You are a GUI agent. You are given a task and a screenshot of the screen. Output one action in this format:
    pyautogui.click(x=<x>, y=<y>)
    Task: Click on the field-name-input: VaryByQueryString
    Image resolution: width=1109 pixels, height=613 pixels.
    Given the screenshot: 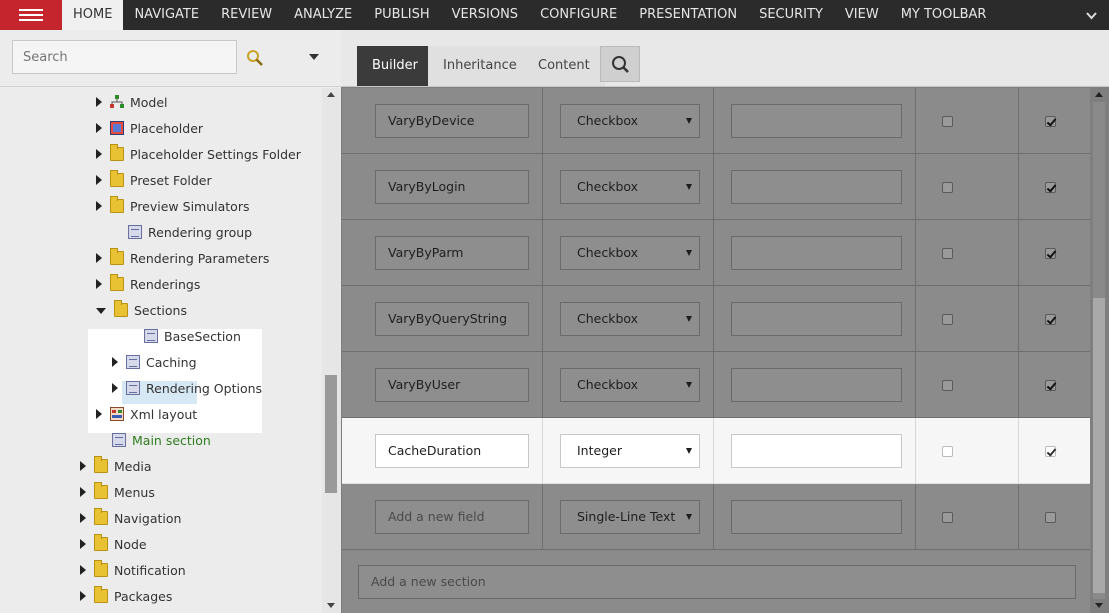 What is the action you would take?
    pyautogui.click(x=452, y=319)
    